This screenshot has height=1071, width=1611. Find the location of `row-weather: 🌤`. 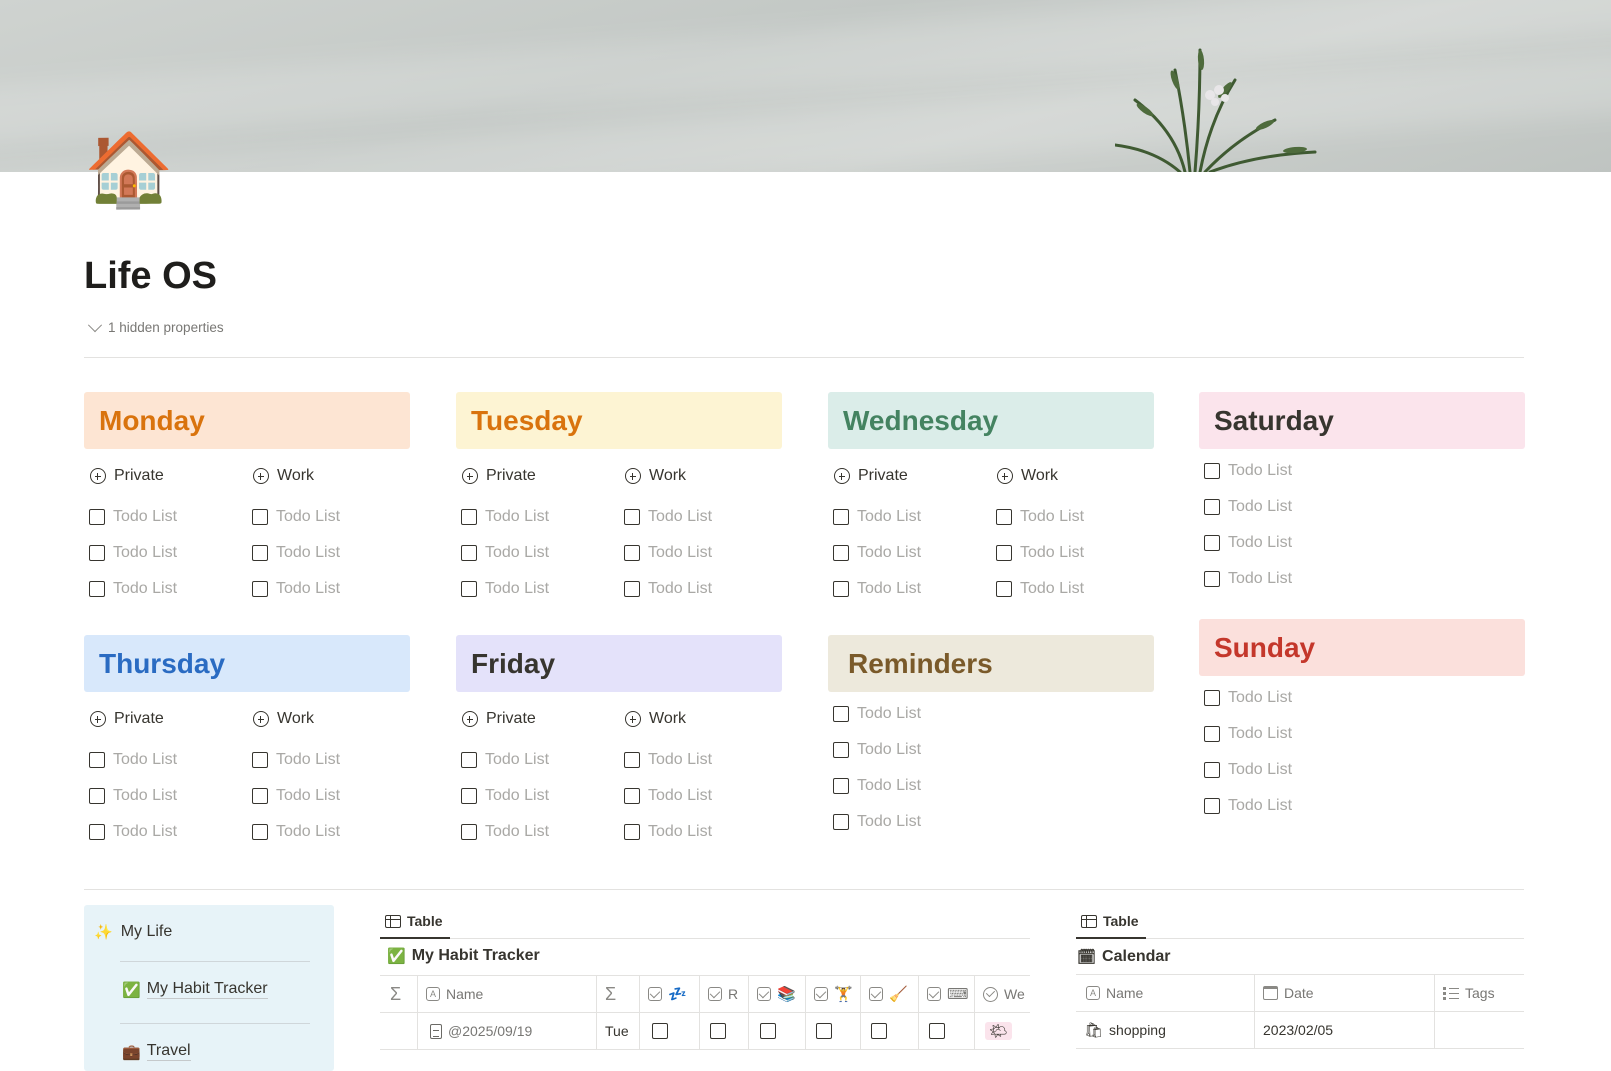

row-weather: 🌤 is located at coordinates (1002, 1031).